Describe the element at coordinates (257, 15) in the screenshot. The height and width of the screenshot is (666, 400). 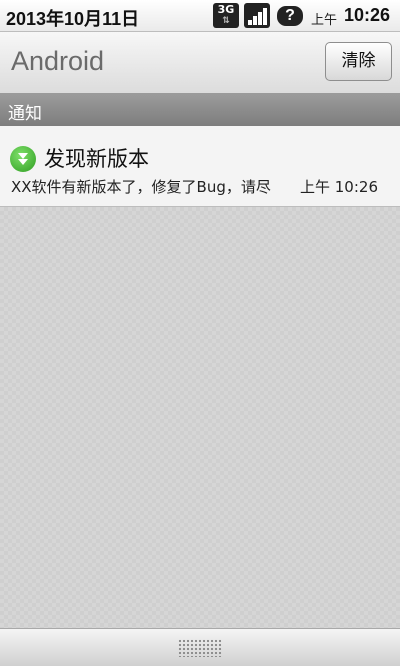
I see `signal-icon` at that location.